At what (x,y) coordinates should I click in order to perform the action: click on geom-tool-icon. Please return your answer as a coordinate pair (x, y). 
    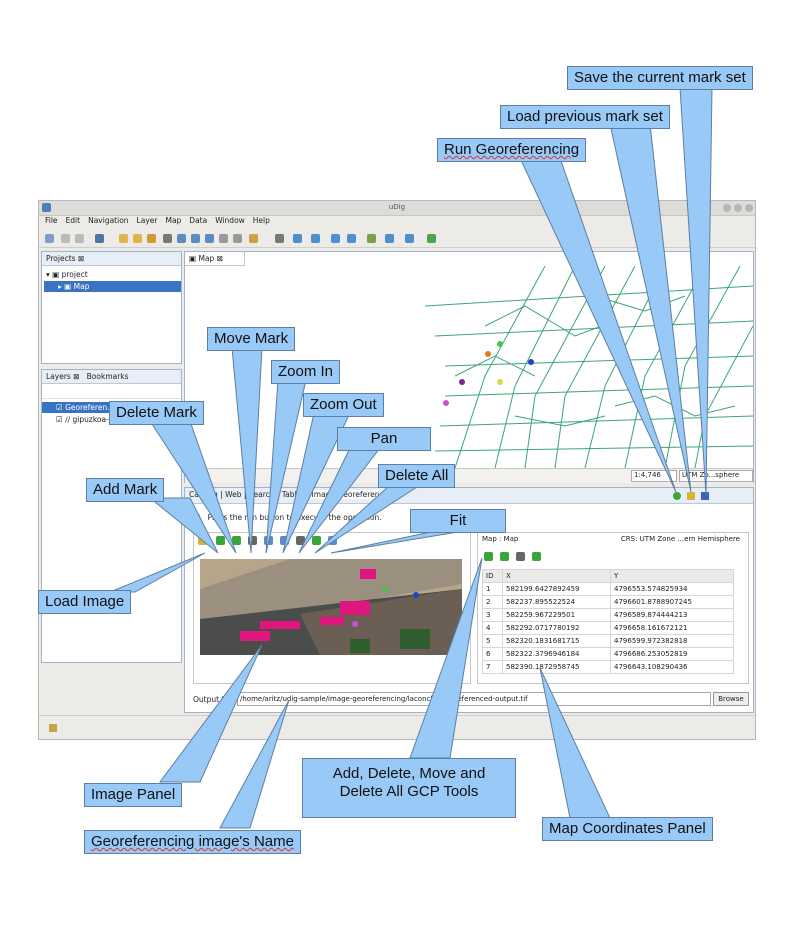
    Looking at the image, I should click on (409, 238).